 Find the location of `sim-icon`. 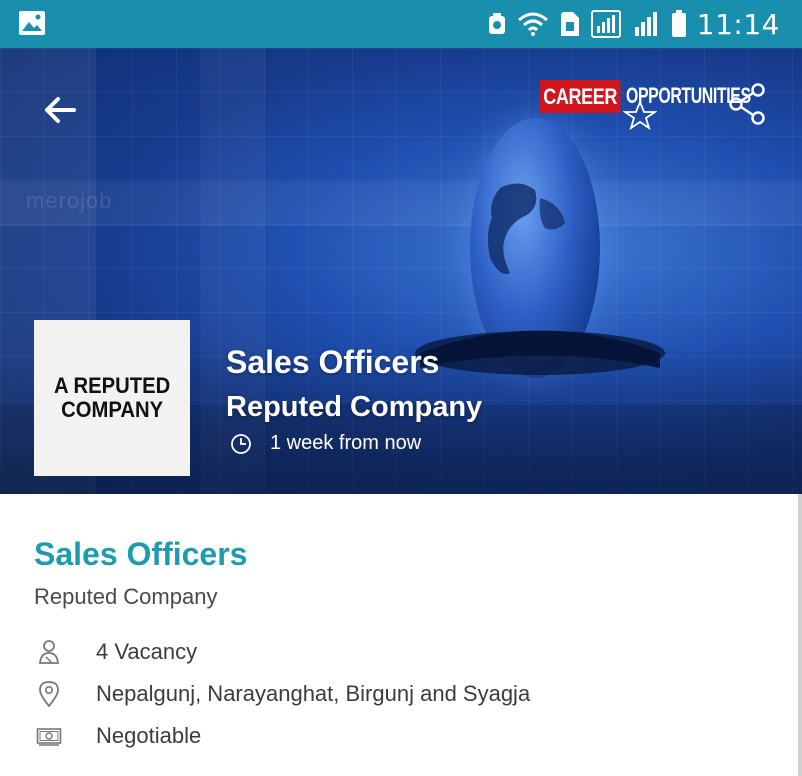

sim-icon is located at coordinates (569, 24).